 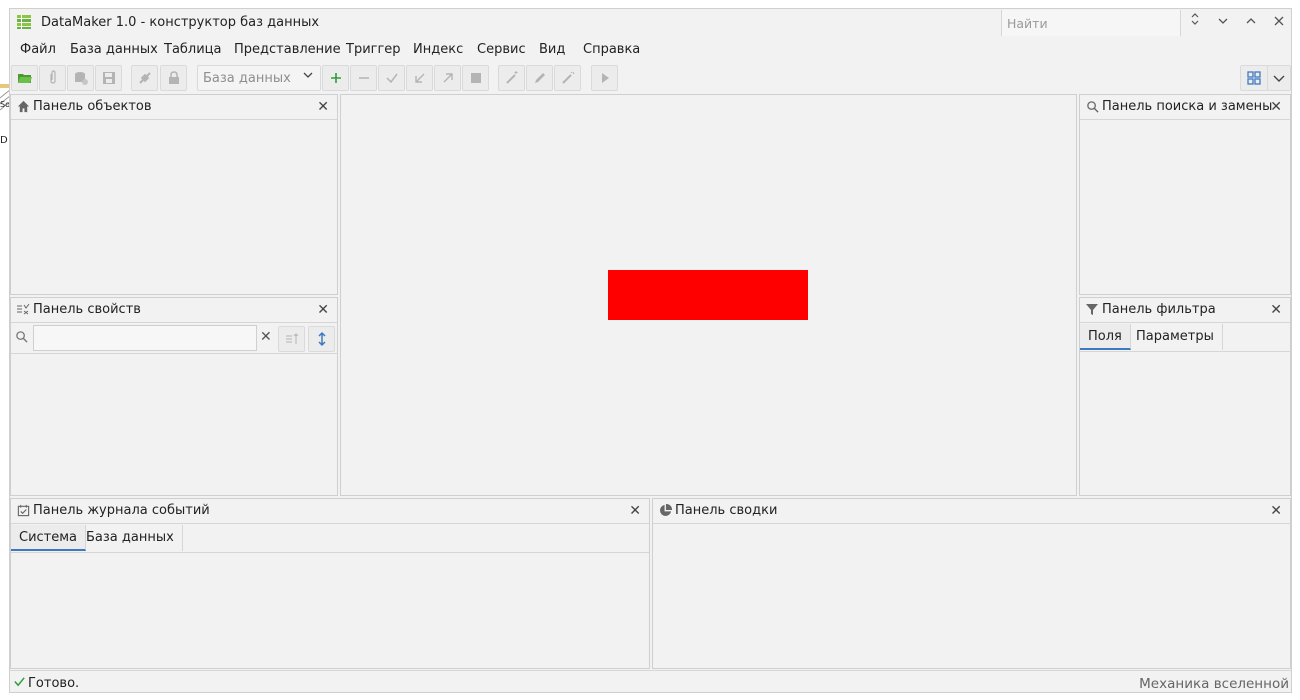 I want to click on add-button, so click(x=335, y=78).